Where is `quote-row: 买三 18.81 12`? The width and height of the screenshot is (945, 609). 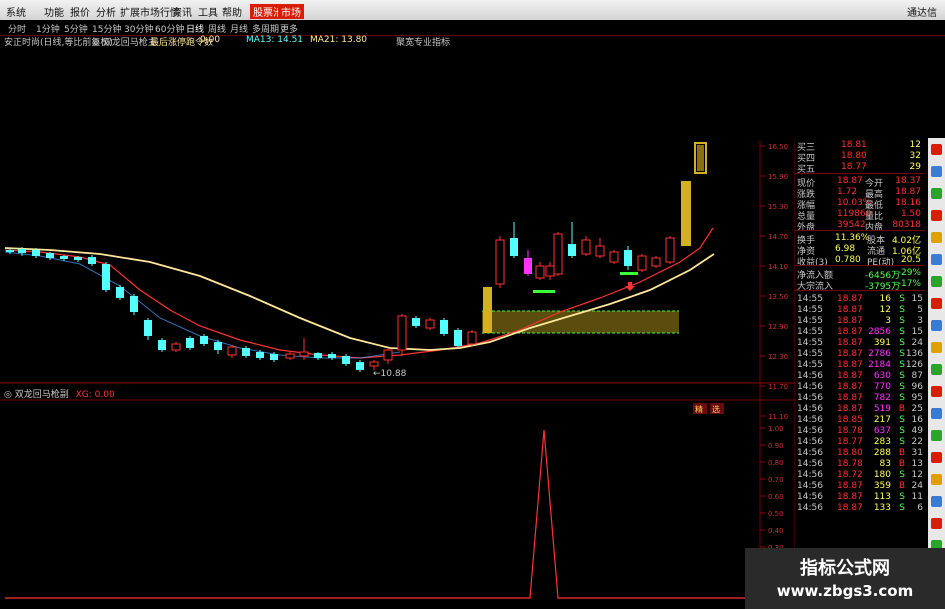
quote-row: 买三 18.81 12 is located at coordinates (860, 146).